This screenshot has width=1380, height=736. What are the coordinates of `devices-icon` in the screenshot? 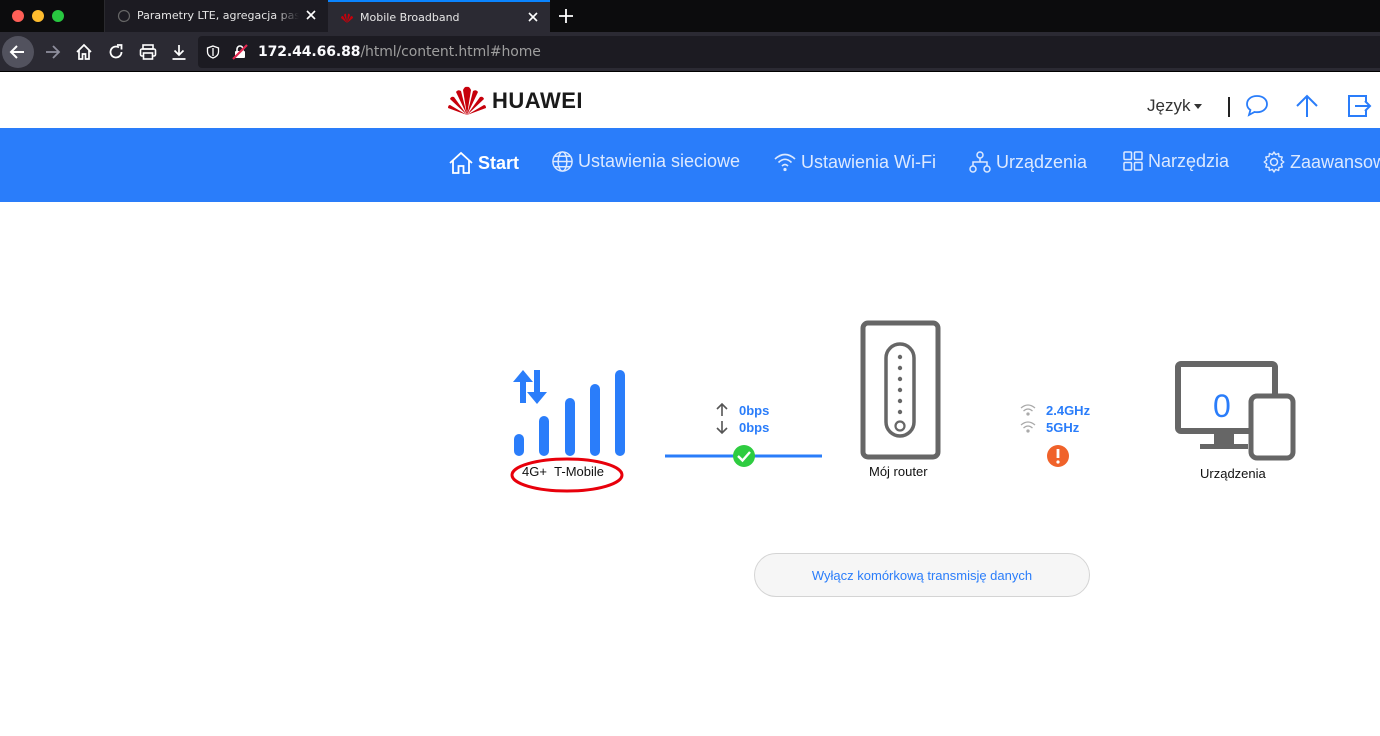 It's located at (1235, 411).